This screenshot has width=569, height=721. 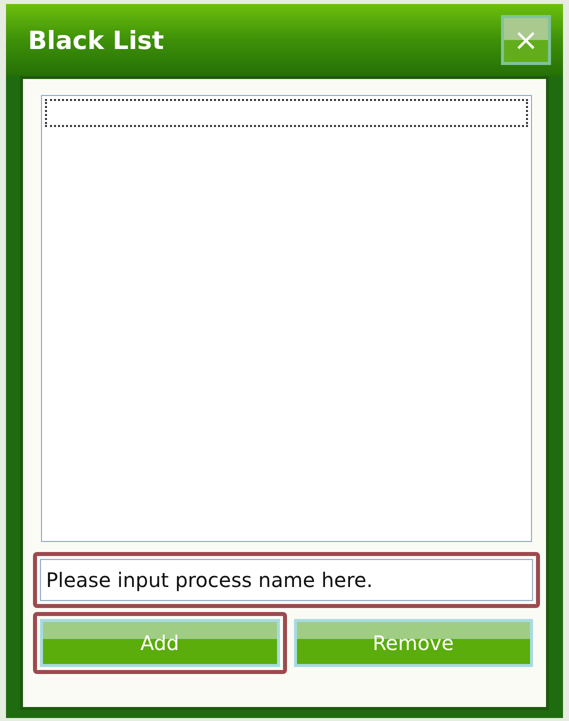 I want to click on add-button: Add, so click(x=160, y=643).